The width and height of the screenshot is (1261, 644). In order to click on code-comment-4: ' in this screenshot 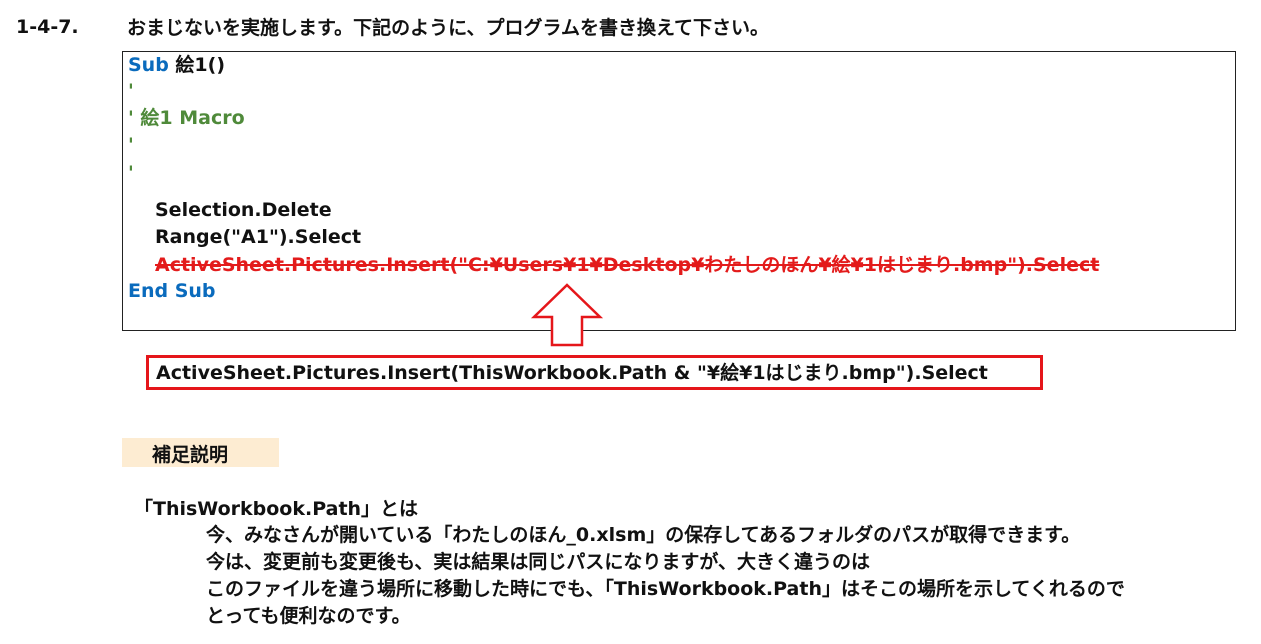, I will do `click(131, 173)`.